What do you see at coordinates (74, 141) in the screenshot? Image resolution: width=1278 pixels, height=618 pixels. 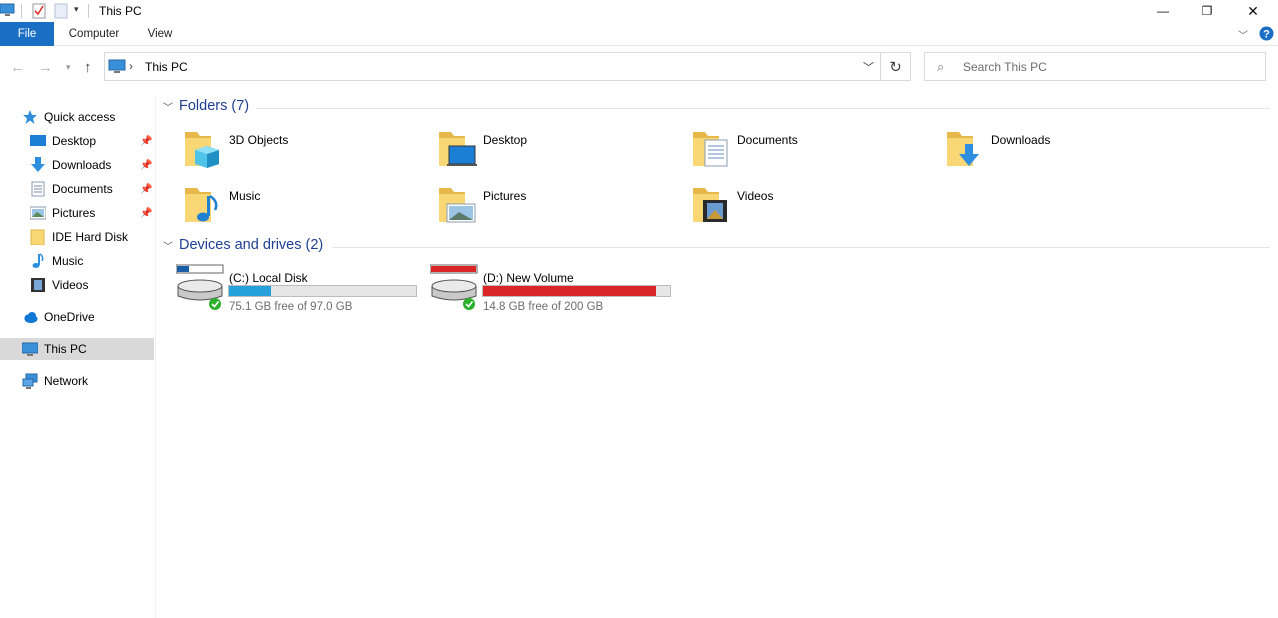 I see `nav-label: Desktop` at bounding box center [74, 141].